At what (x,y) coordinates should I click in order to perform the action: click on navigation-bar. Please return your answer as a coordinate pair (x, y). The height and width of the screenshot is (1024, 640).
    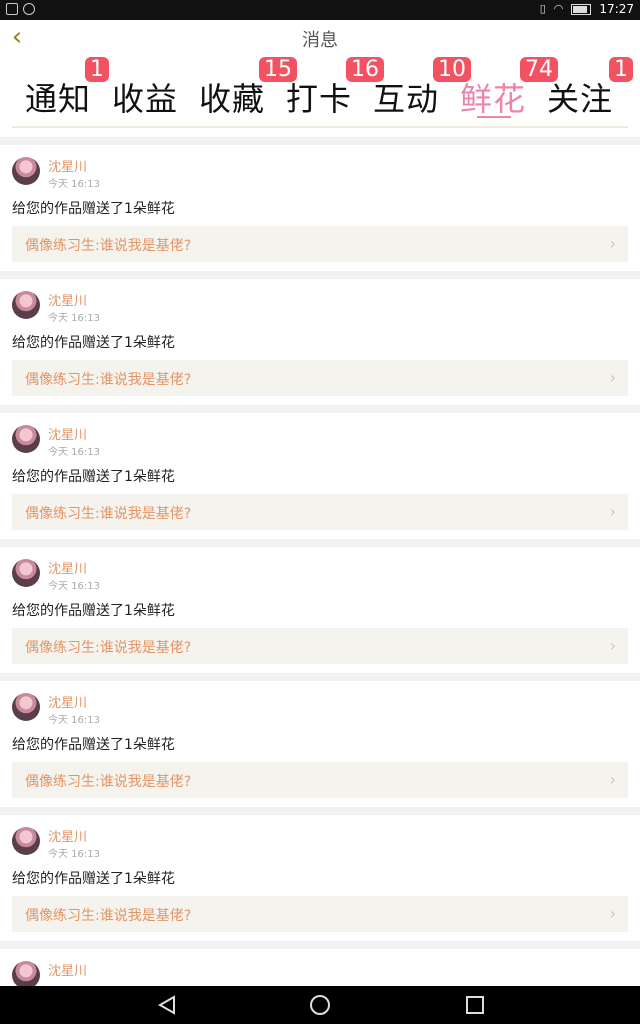
    Looking at the image, I should click on (320, 1005).